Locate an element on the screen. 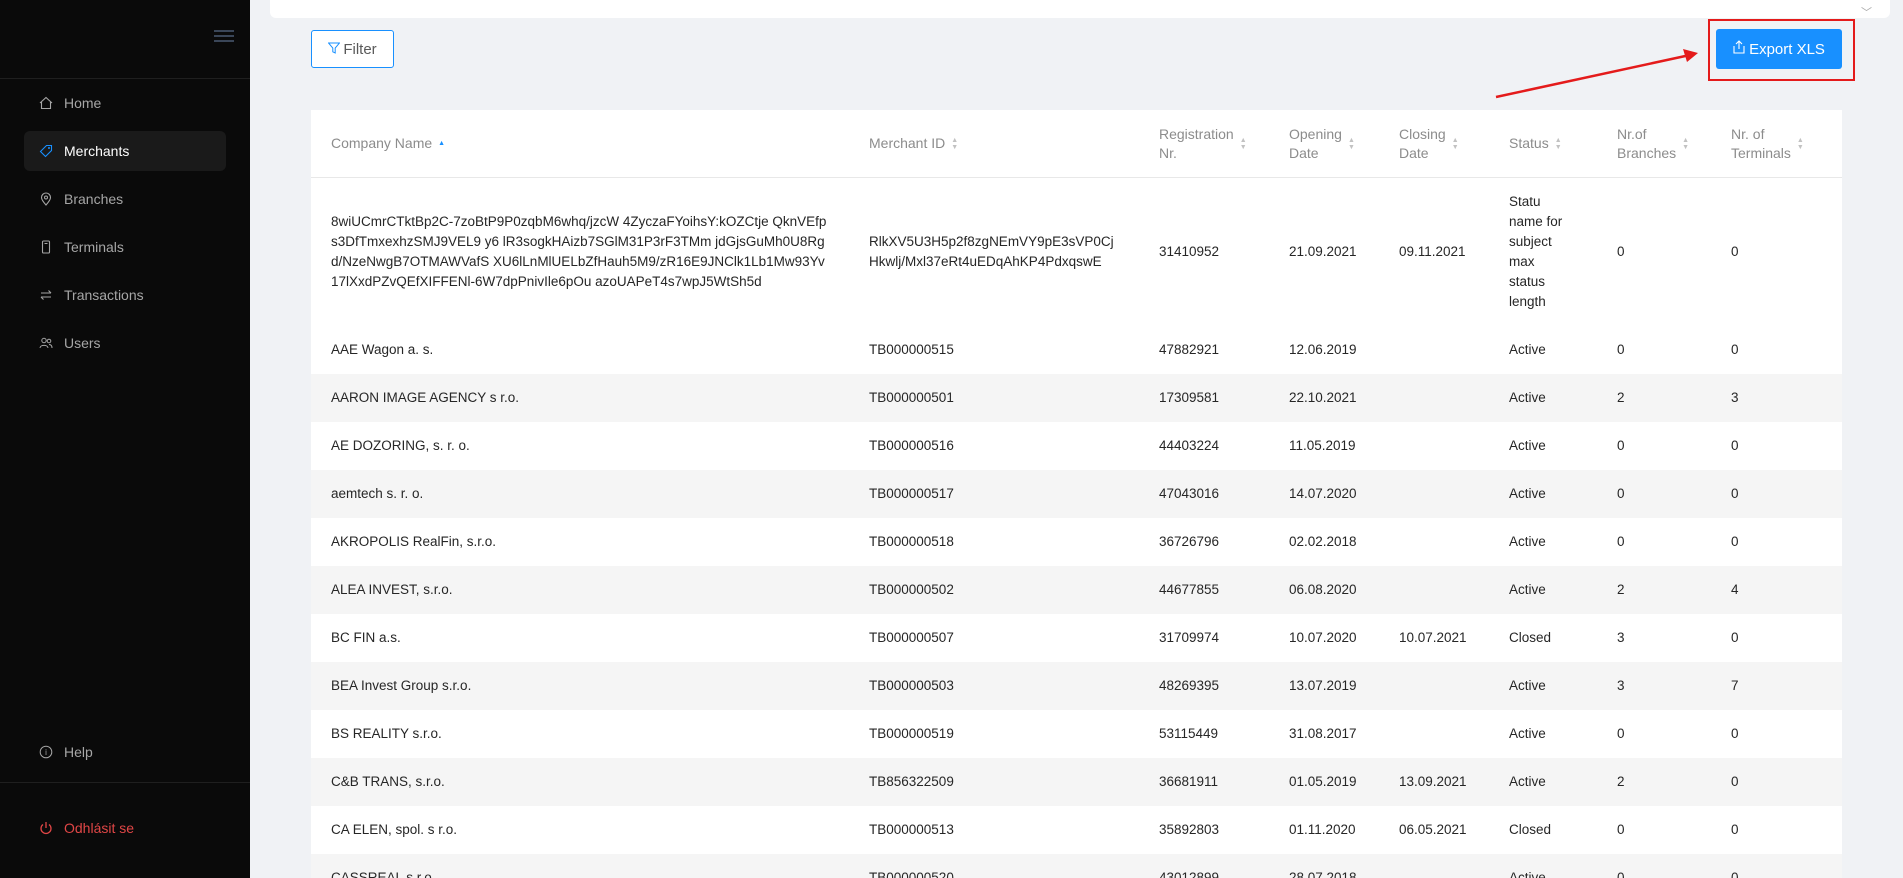 The width and height of the screenshot is (1903, 878). sidebar-item-home: Home is located at coordinates (125, 103).